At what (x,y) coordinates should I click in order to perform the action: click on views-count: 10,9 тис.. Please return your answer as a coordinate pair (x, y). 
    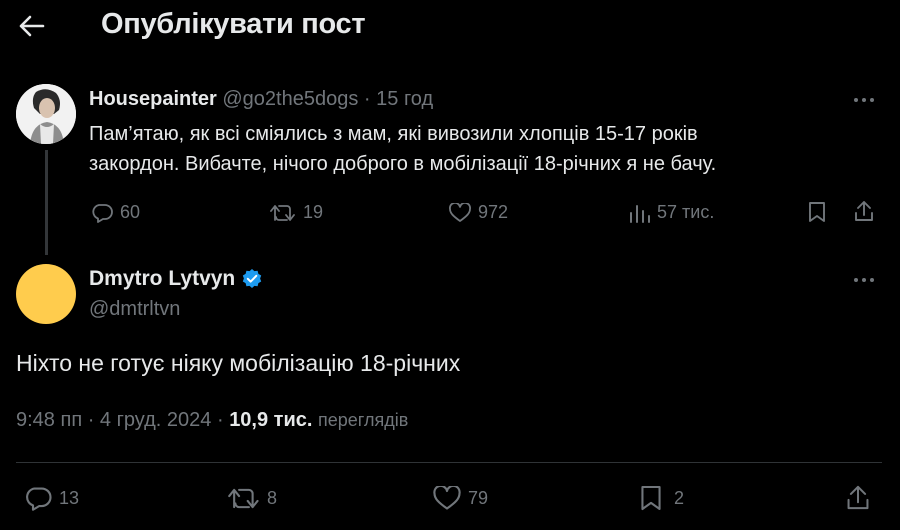
    Looking at the image, I should click on (271, 420).